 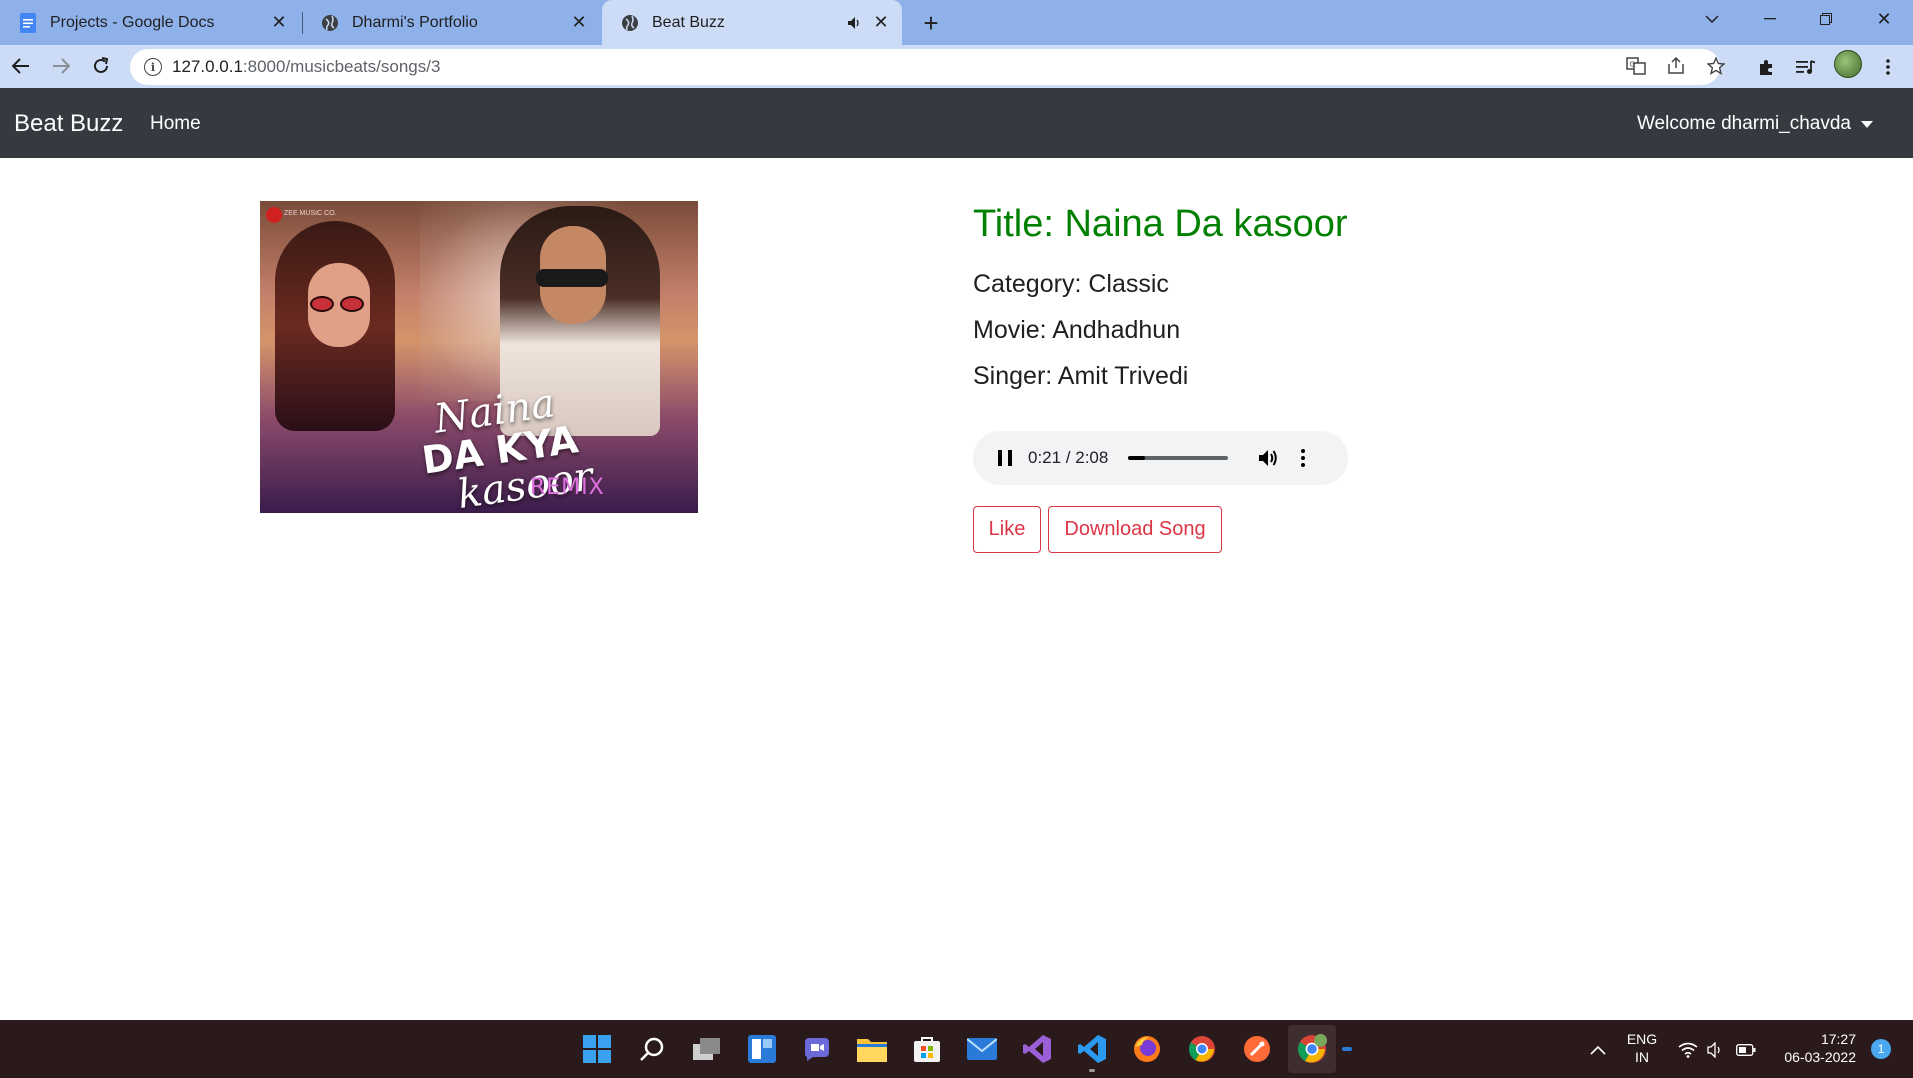 What do you see at coordinates (1202, 1049) in the screenshot?
I see `chrome-icon` at bounding box center [1202, 1049].